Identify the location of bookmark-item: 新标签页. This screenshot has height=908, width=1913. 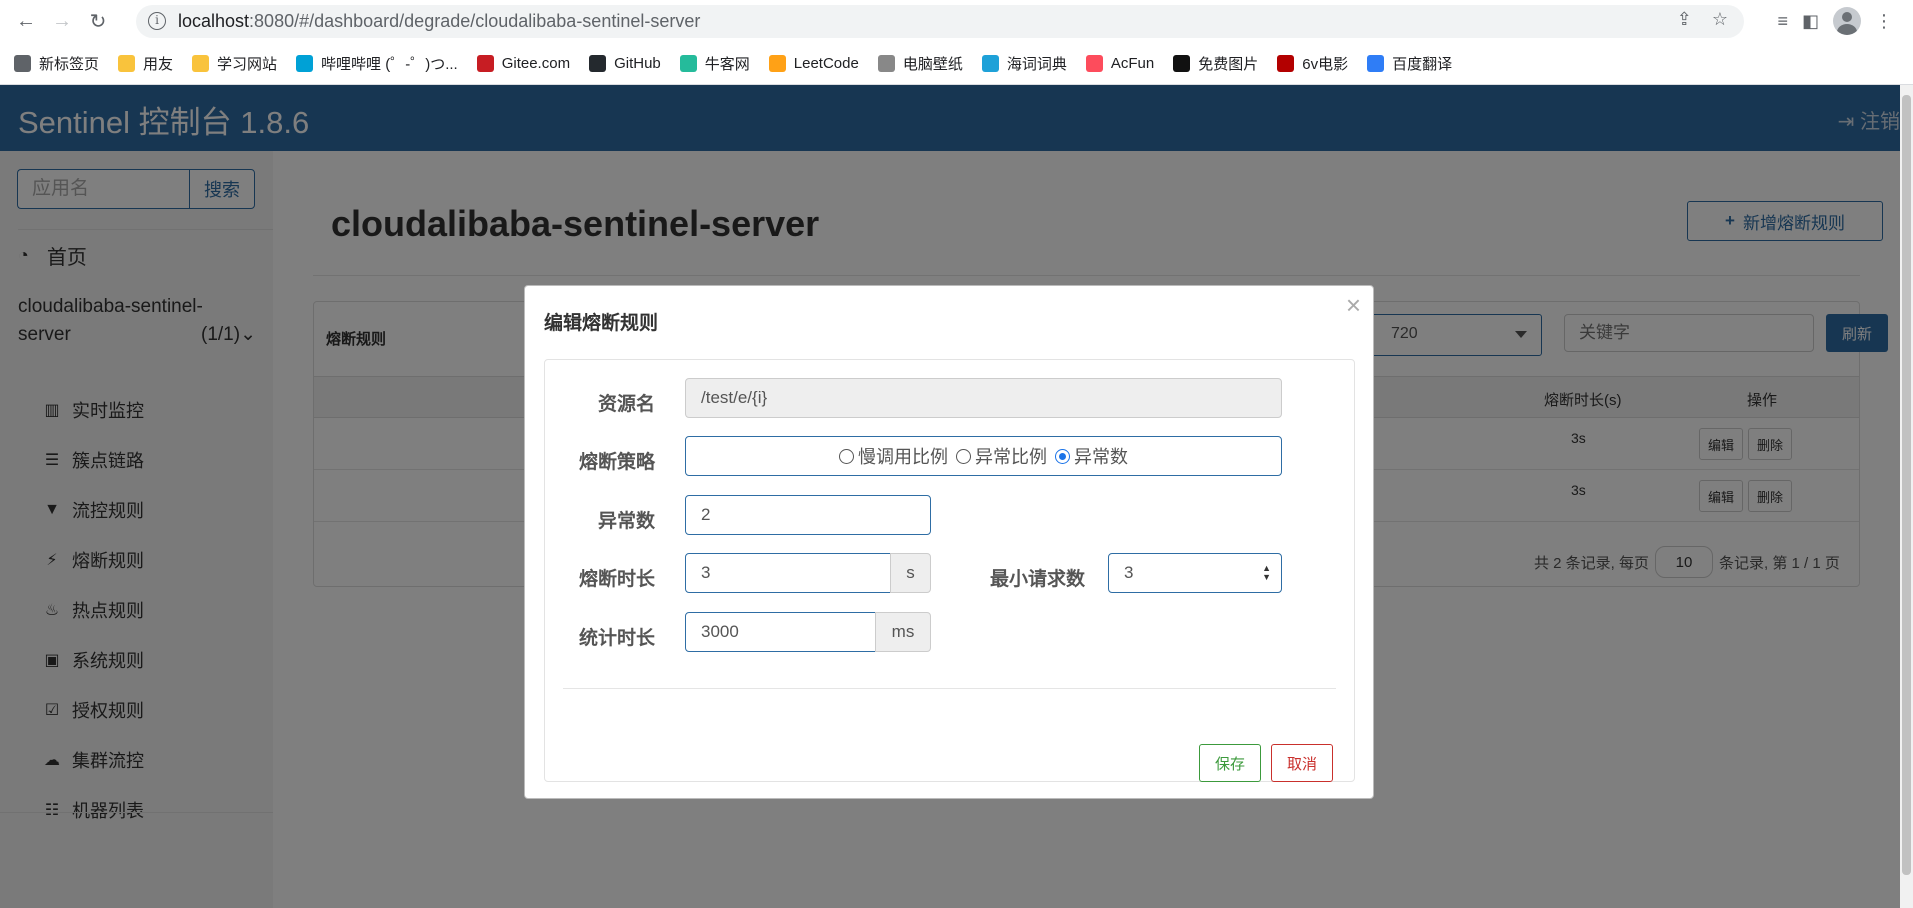
(56, 63).